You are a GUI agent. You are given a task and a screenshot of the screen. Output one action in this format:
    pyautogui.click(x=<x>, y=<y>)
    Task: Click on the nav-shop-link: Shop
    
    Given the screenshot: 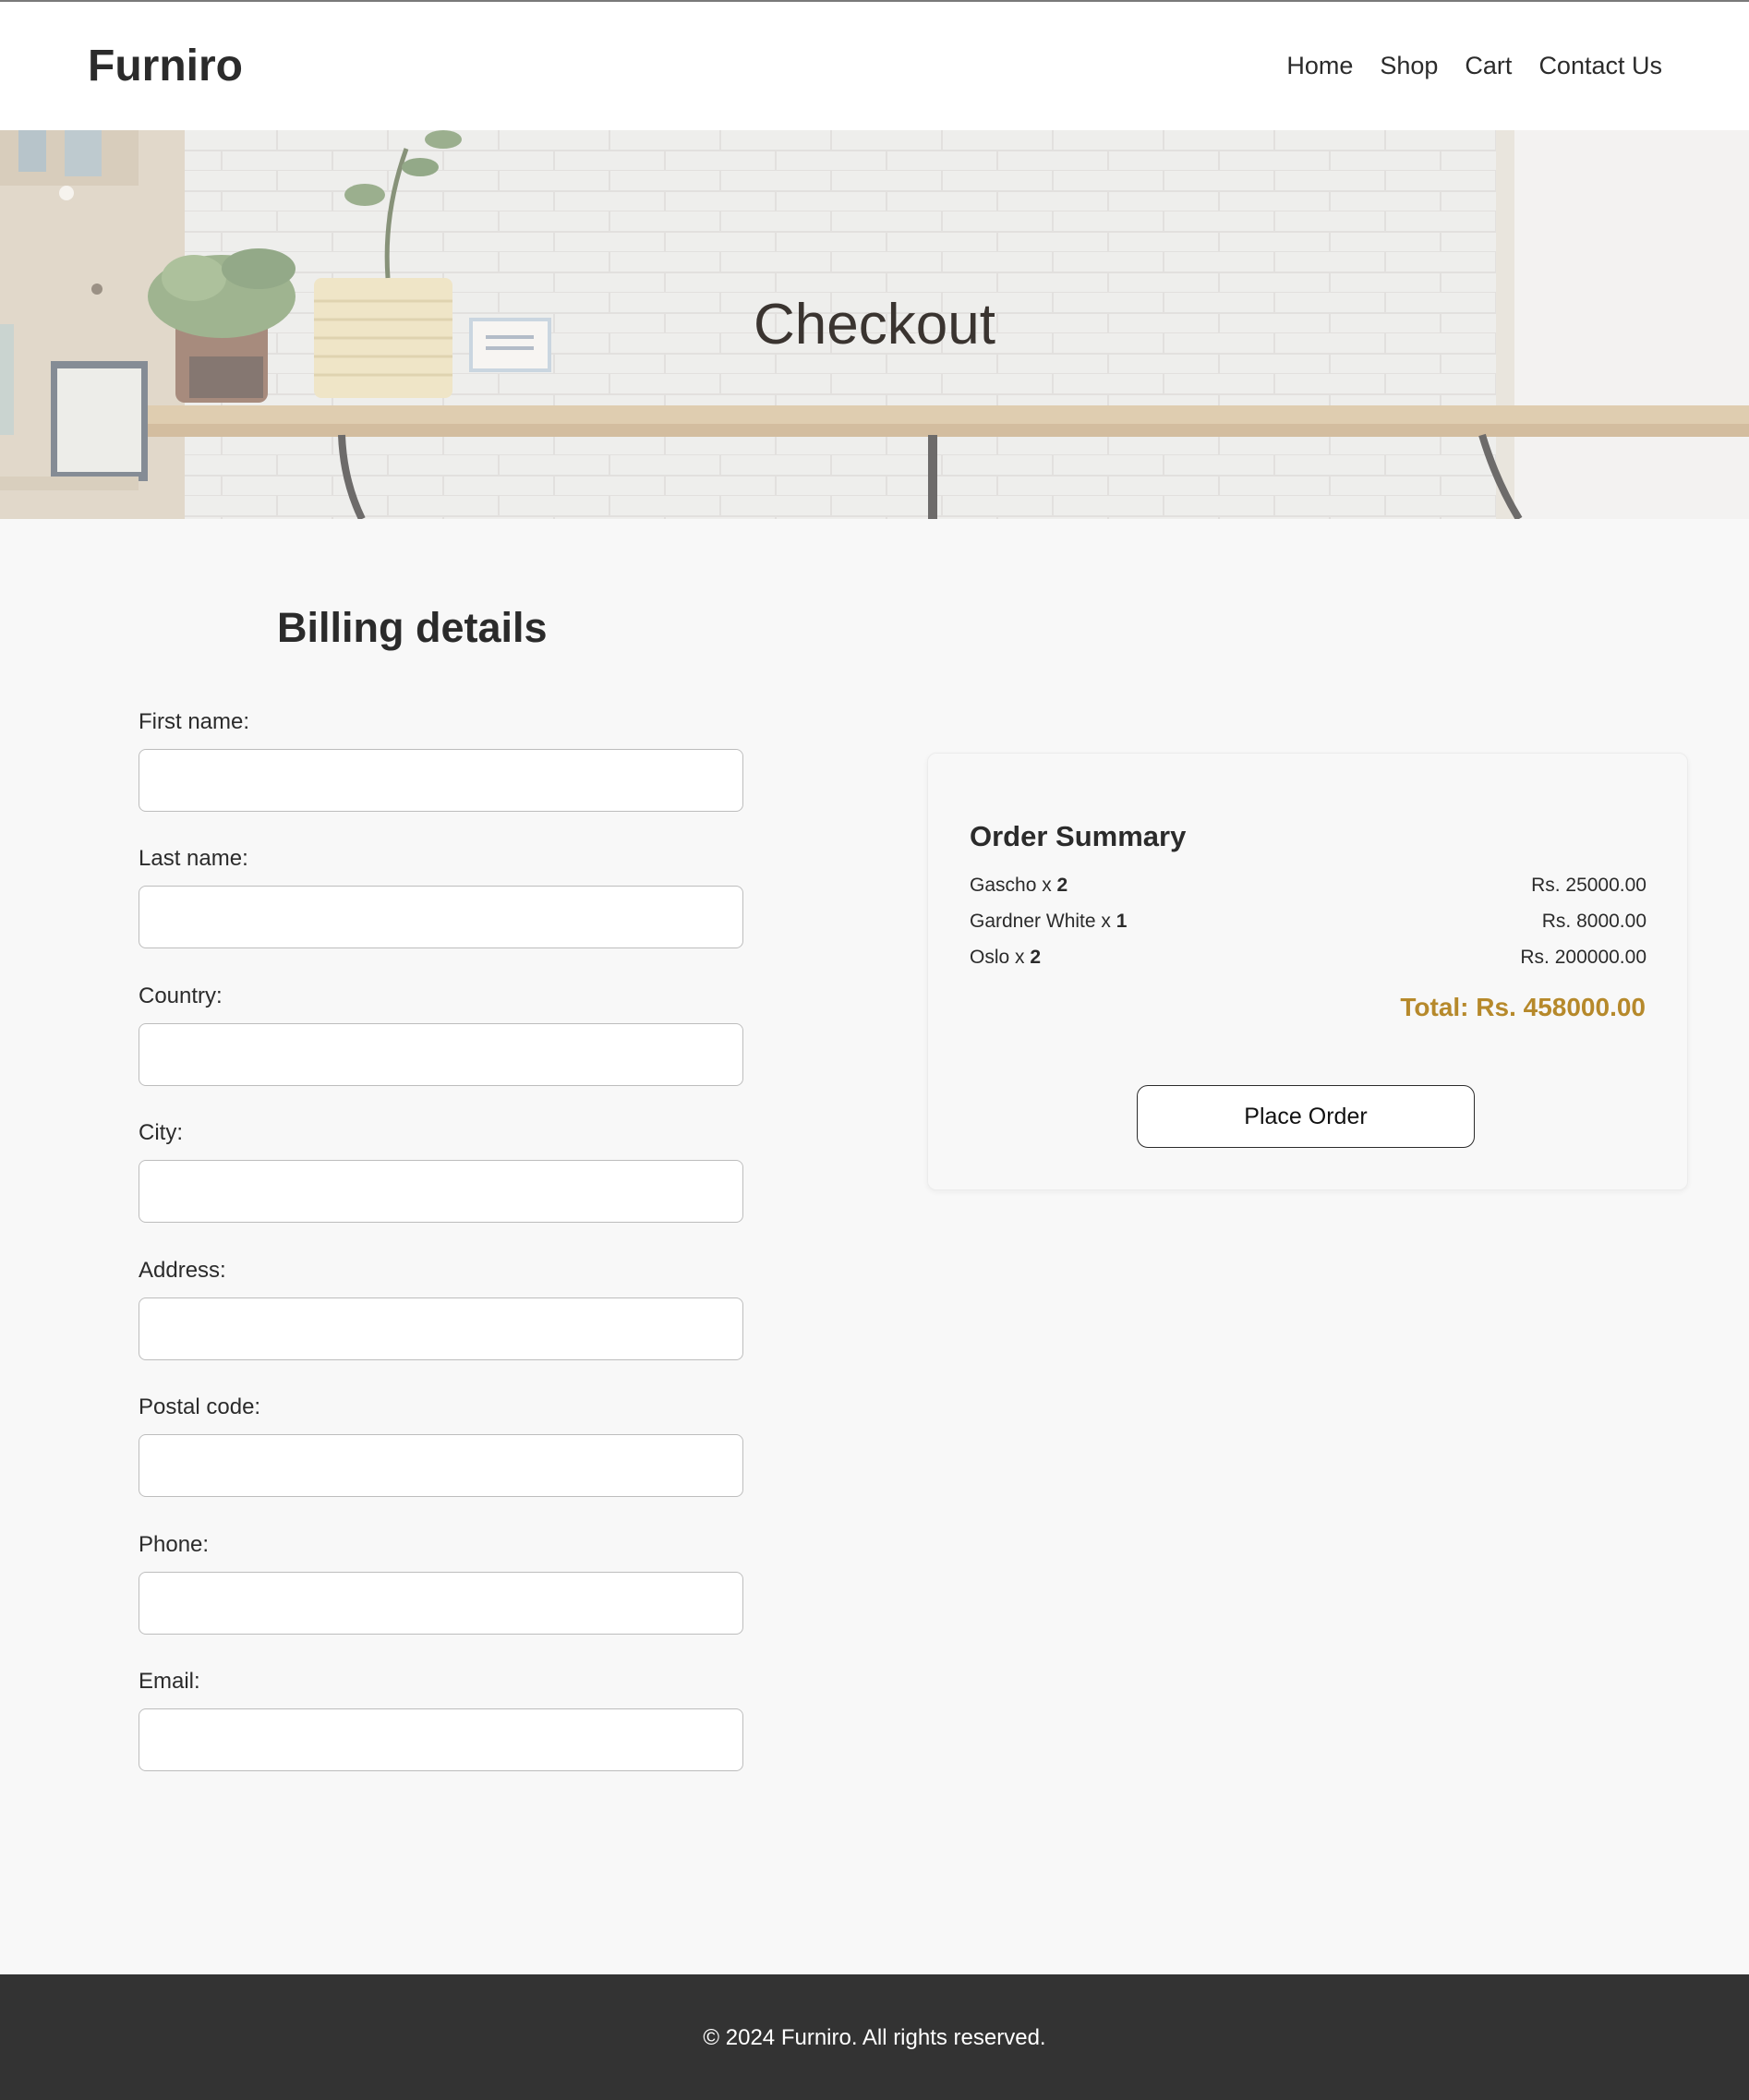 What is the action you would take?
    pyautogui.click(x=1409, y=66)
    